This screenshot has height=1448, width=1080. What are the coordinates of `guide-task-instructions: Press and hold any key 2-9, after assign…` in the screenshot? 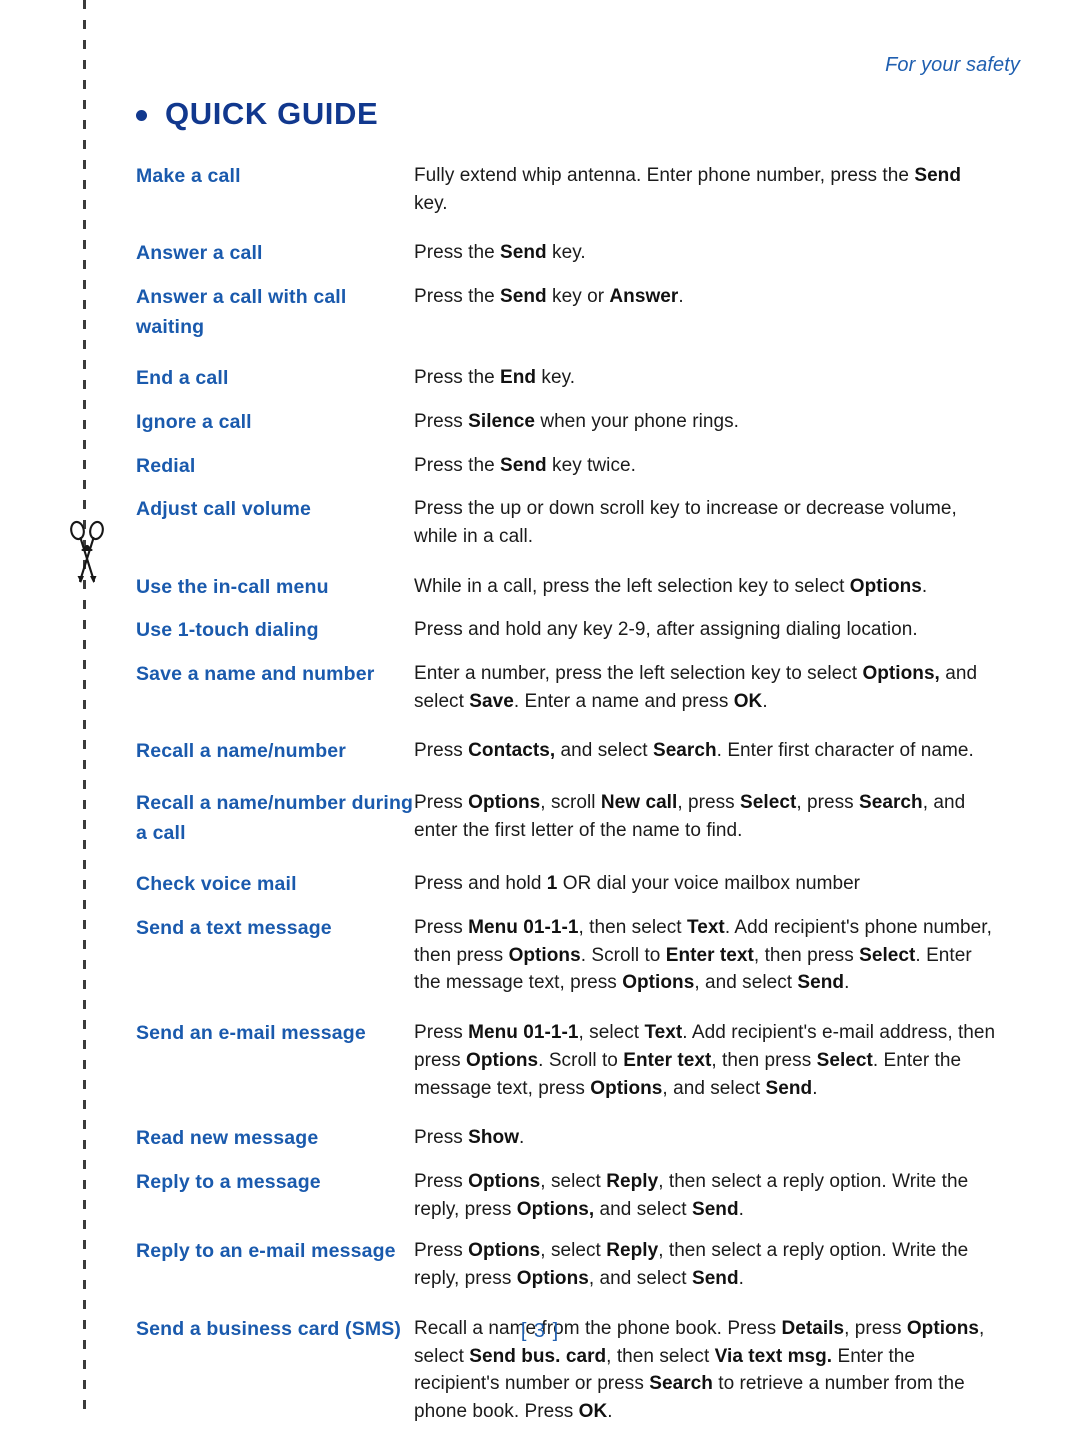 It's located at (666, 630).